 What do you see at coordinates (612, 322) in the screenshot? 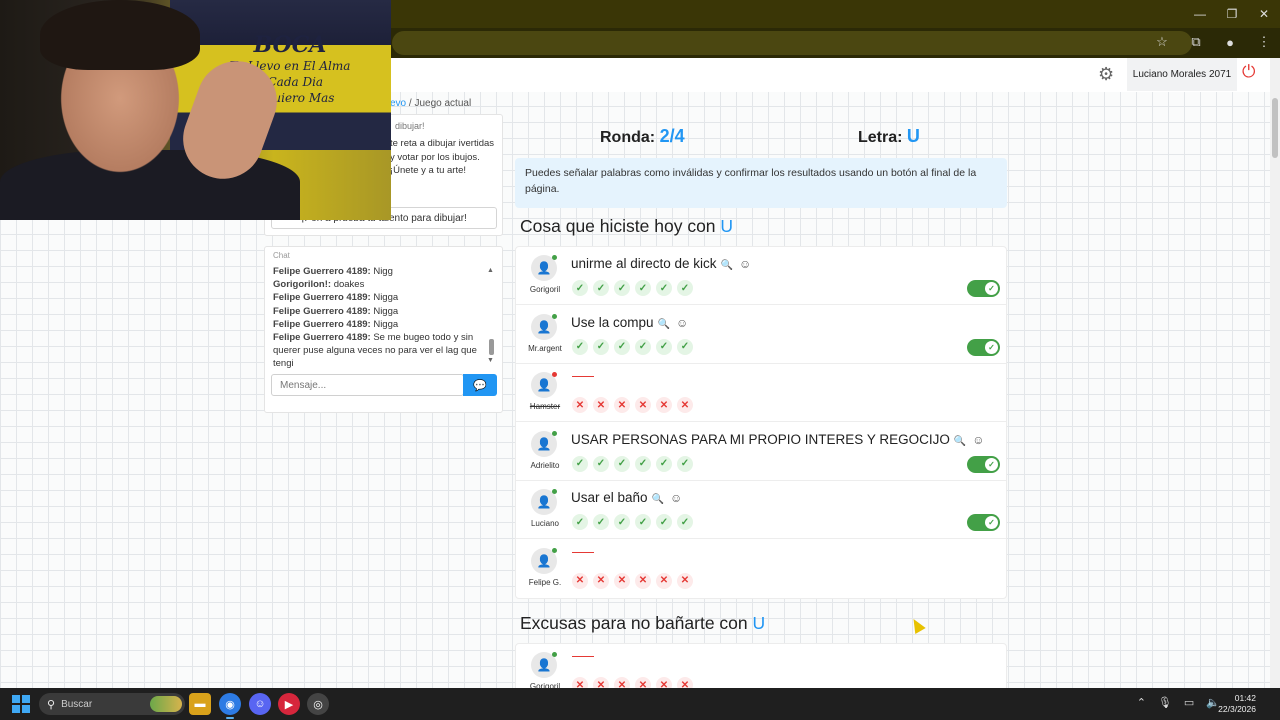
I see `answer-value: Use la compu` at bounding box center [612, 322].